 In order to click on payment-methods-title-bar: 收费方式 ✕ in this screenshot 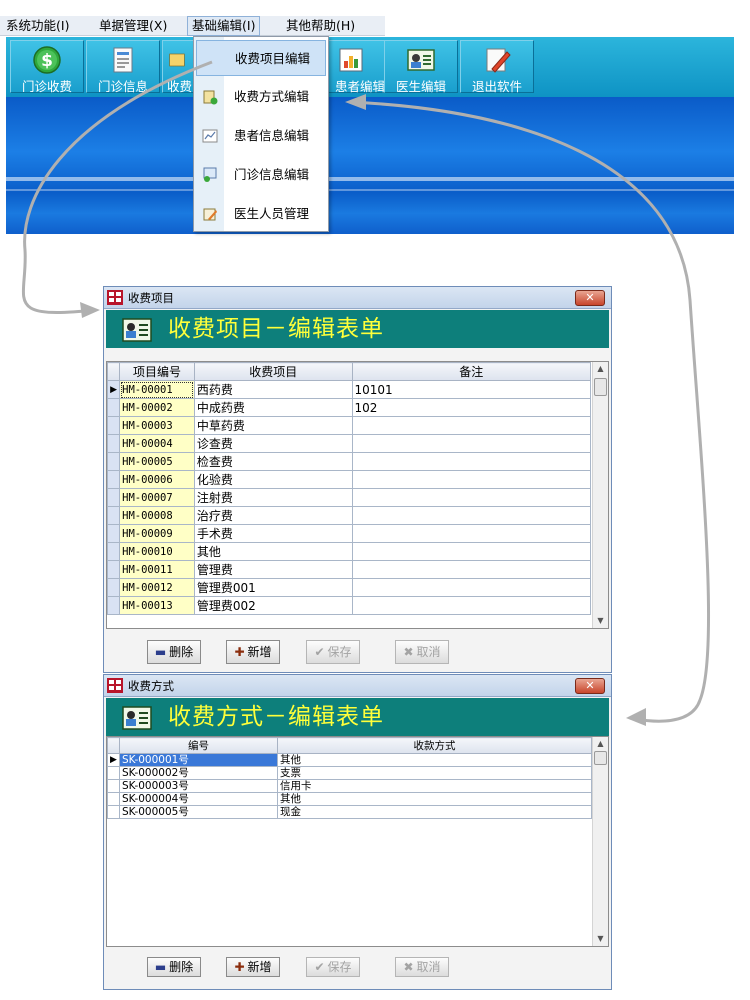, I will do `click(357, 686)`.